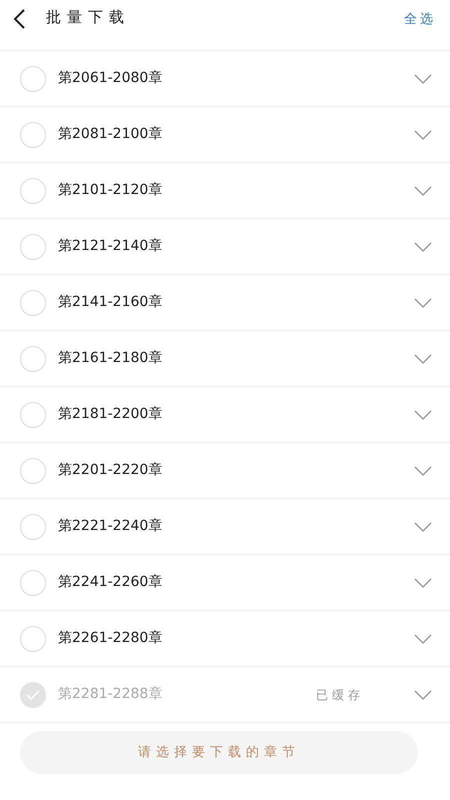 This screenshot has width=450, height=800. What do you see at coordinates (420, 20) in the screenshot?
I see `select-all-button: 全选` at bounding box center [420, 20].